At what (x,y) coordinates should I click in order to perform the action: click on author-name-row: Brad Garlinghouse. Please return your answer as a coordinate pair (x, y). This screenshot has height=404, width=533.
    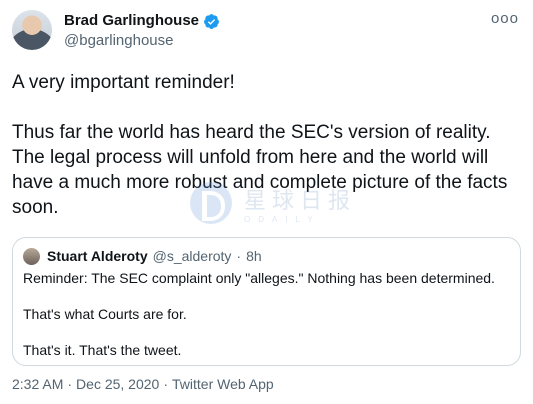
    Looking at the image, I should click on (142, 21).